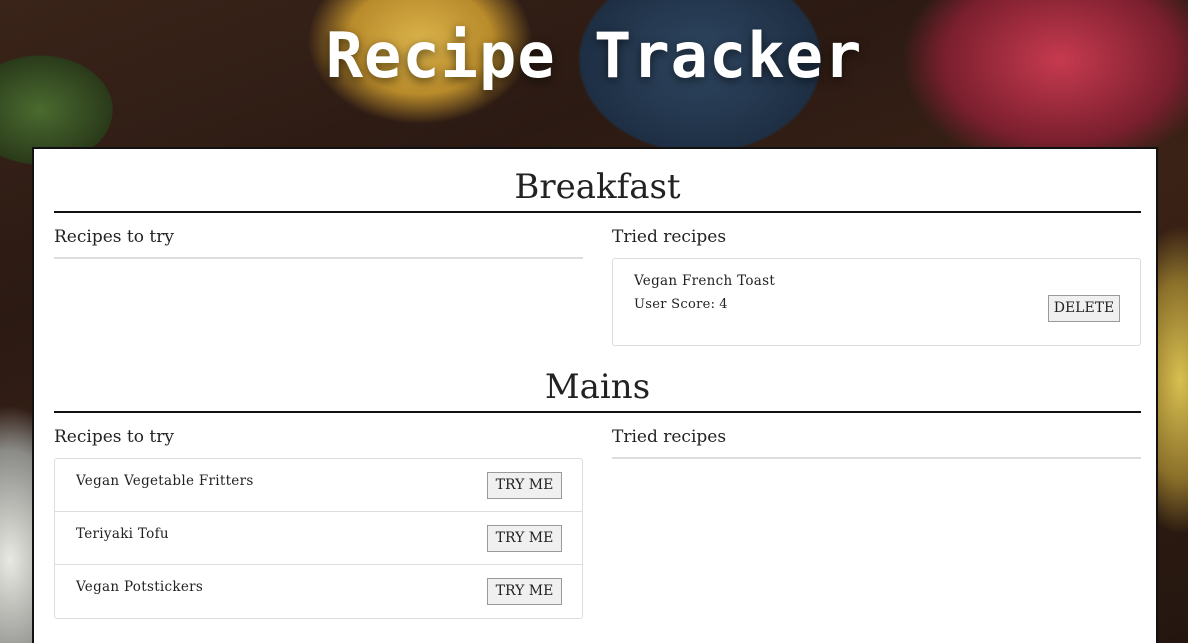 This screenshot has width=1188, height=643. I want to click on recipe-name: Teriyaki Tofu, so click(122, 534).